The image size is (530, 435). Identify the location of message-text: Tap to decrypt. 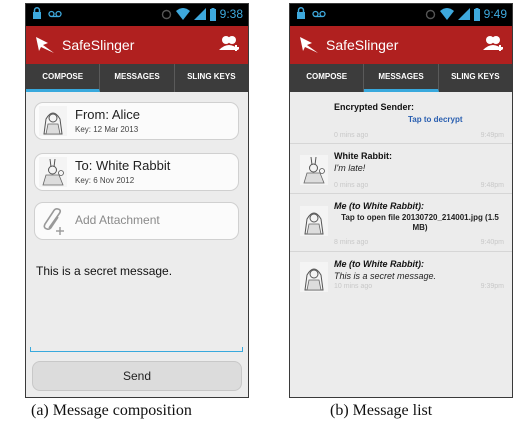
(435, 119).